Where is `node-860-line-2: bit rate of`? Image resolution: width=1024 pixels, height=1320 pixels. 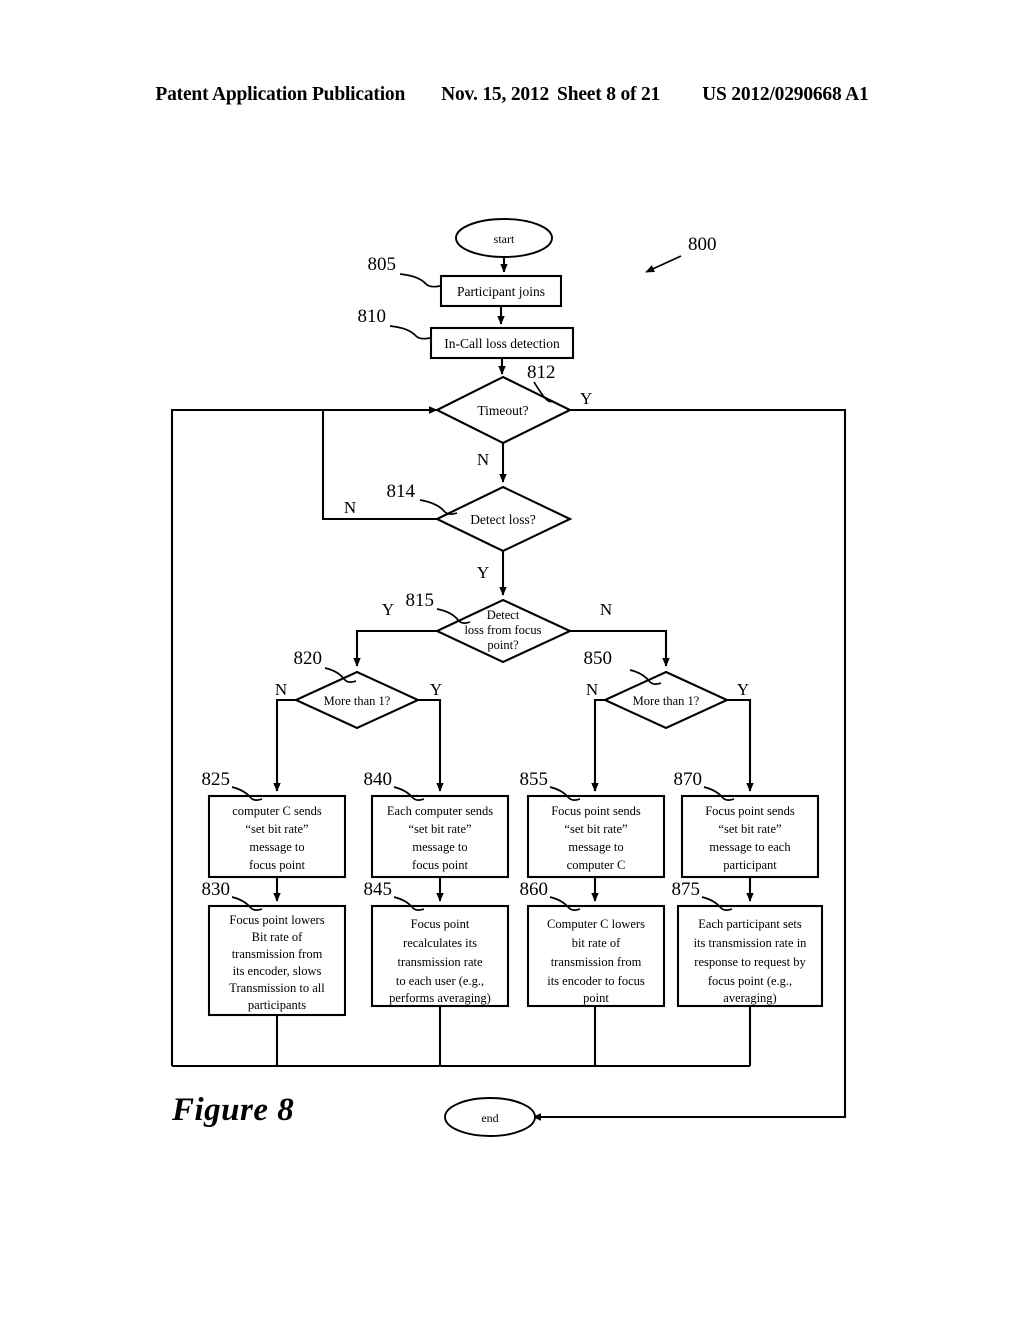
node-860-line-2: bit rate of is located at coordinates (596, 943).